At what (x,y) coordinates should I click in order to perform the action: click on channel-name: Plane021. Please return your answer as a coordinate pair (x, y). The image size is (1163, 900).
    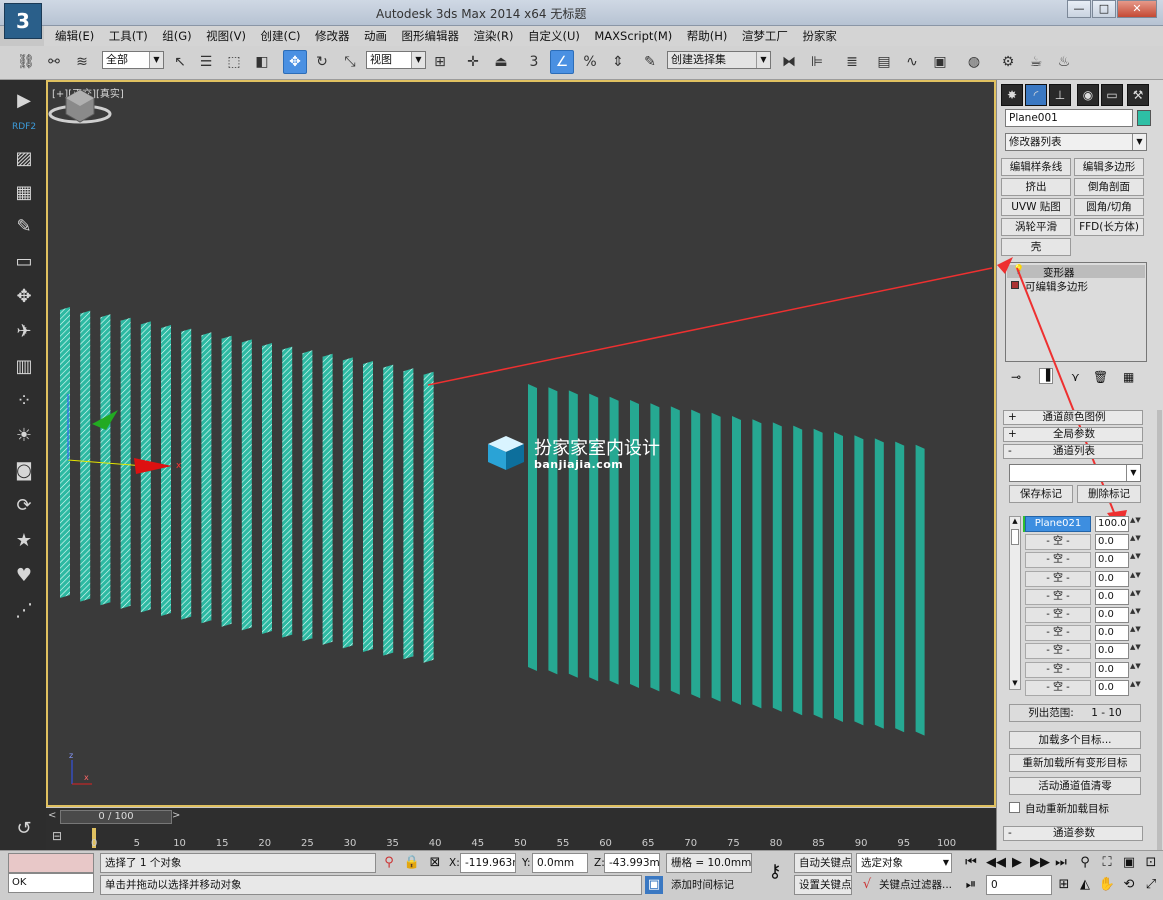
    Looking at the image, I should click on (1058, 524).